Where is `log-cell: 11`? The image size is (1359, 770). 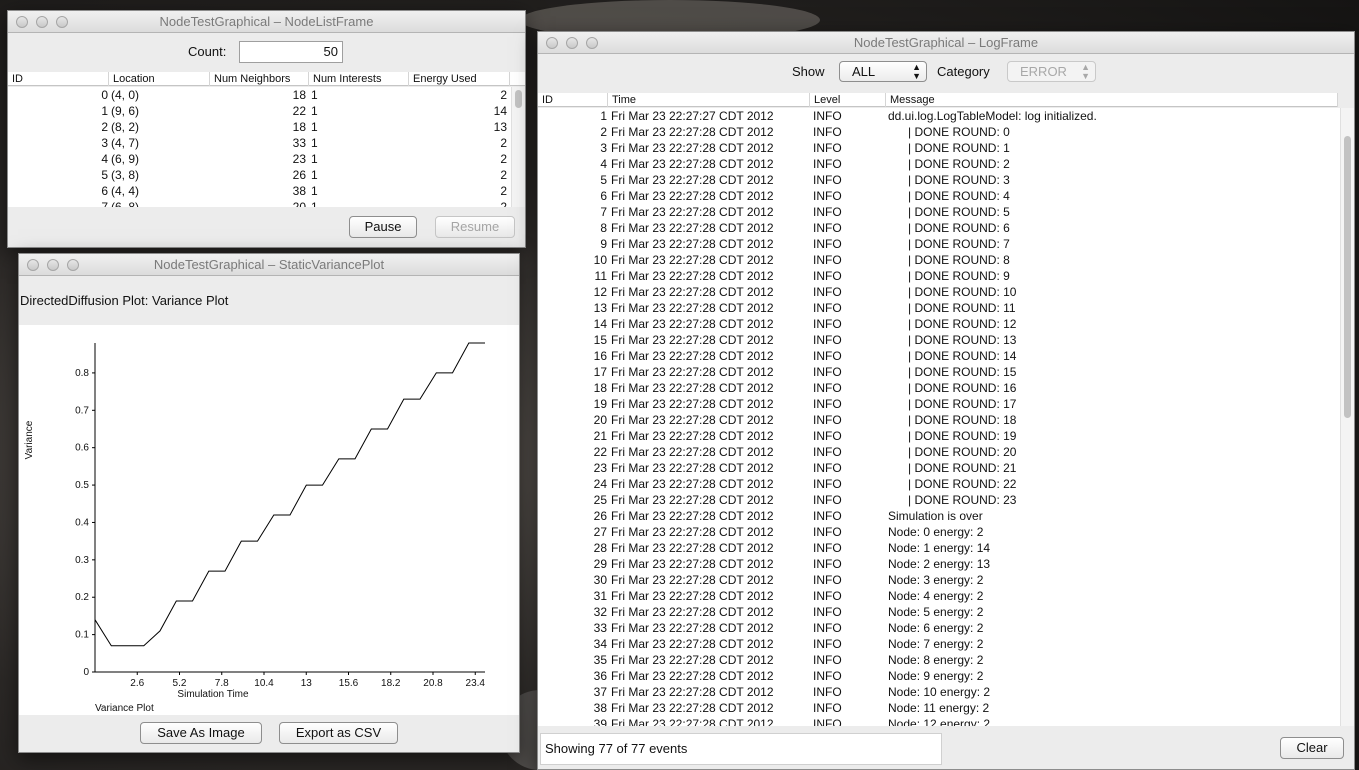 log-cell: 11 is located at coordinates (600, 276).